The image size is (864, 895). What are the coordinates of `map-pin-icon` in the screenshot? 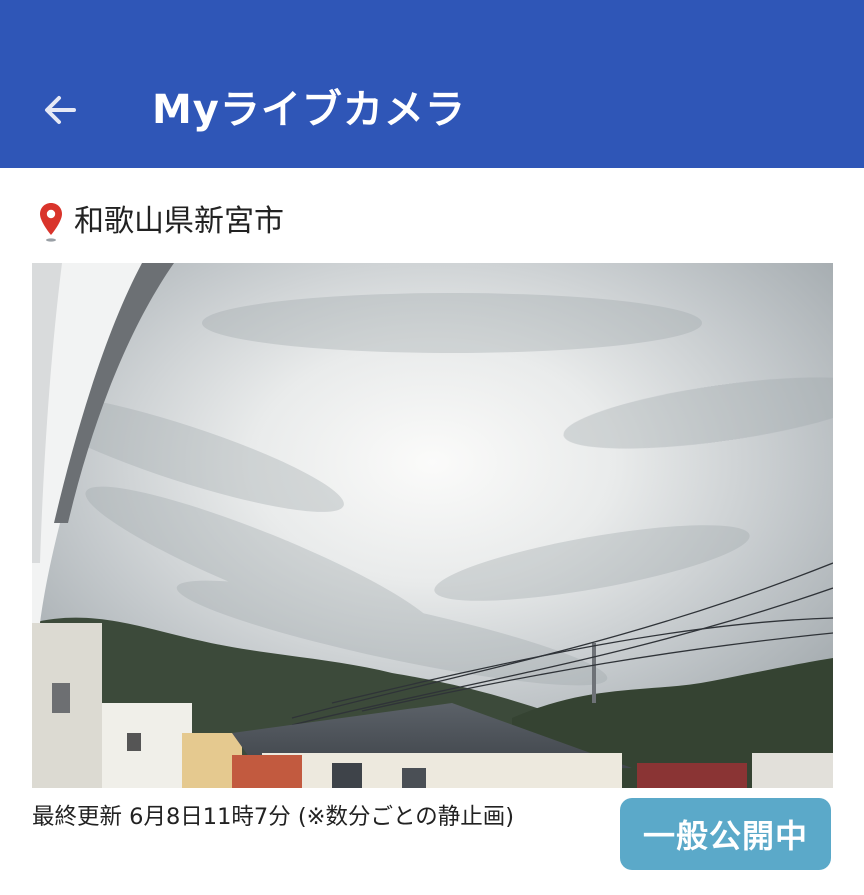 It's located at (51, 222).